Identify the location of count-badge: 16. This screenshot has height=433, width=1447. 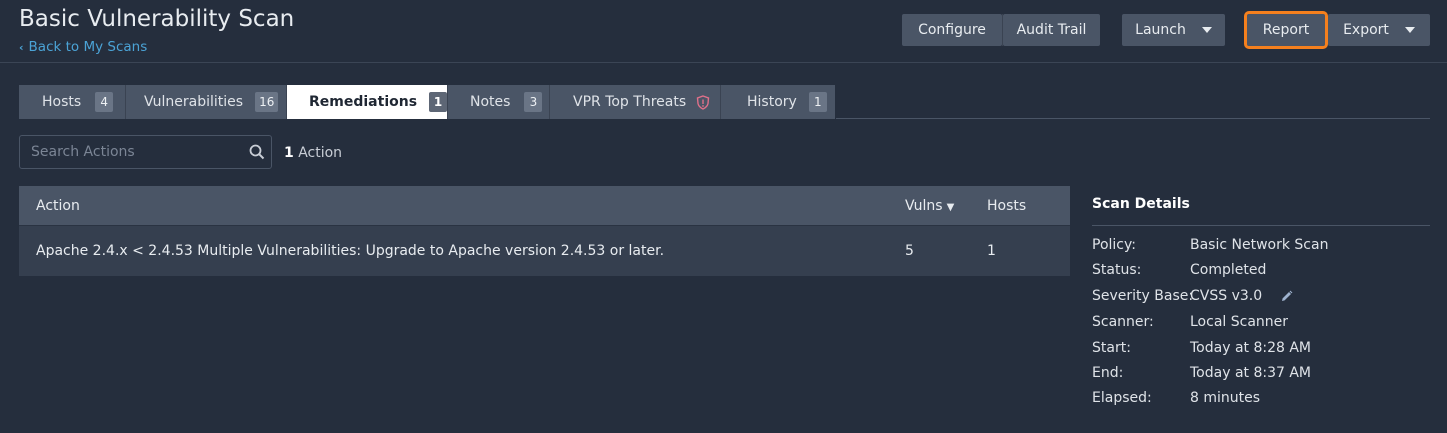
(267, 102).